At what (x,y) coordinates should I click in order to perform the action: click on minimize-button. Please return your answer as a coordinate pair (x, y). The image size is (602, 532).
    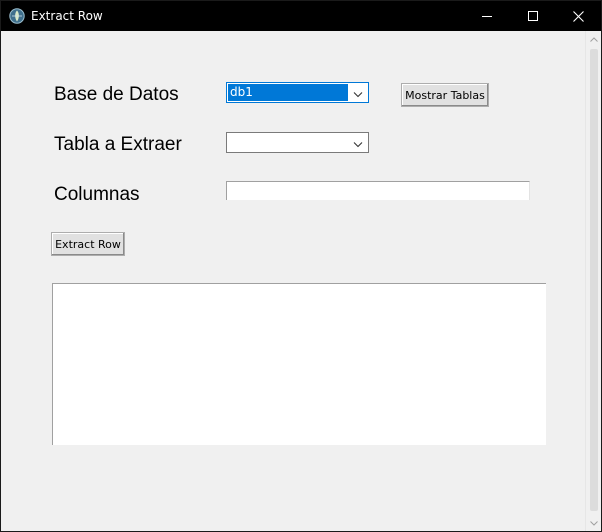
    Looking at the image, I should click on (487, 16).